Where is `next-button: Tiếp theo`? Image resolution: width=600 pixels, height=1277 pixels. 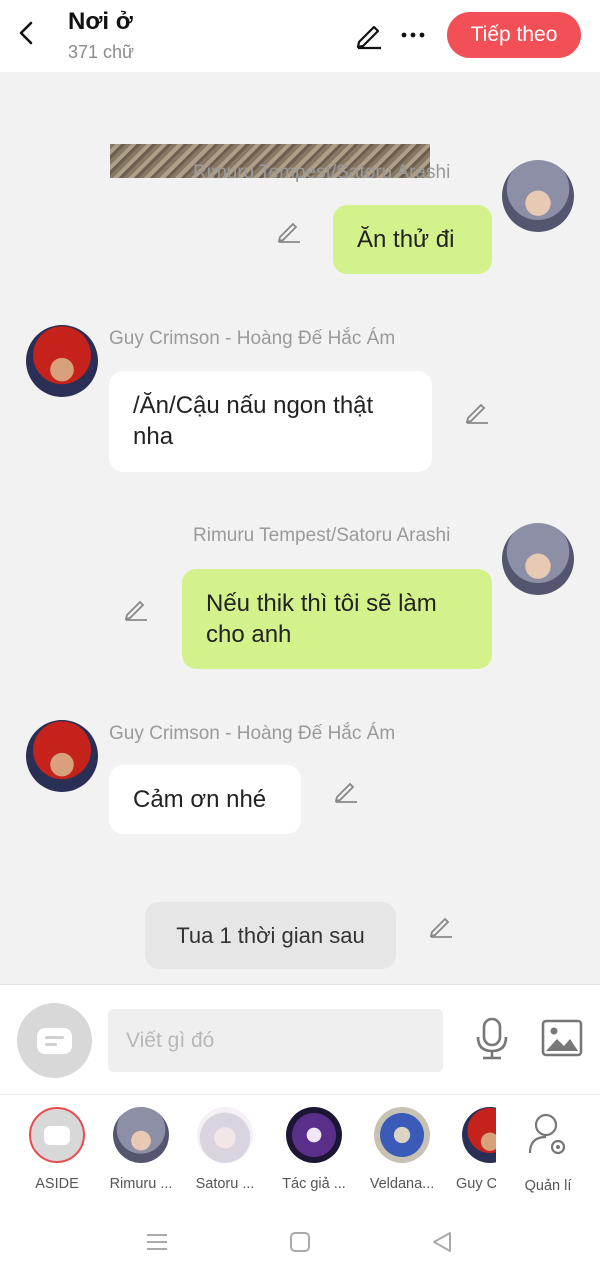 next-button: Tiếp theo is located at coordinates (514, 35).